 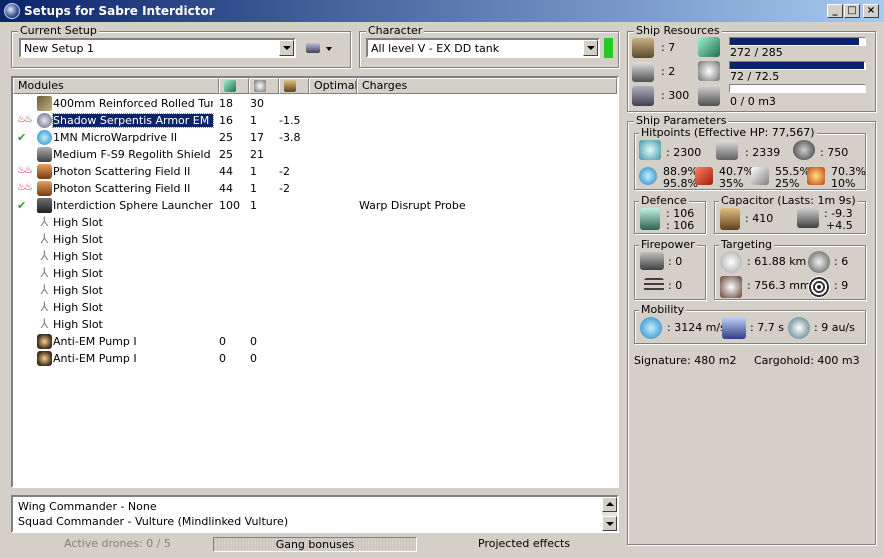 I want to click on header-optimal: Optimal, so click(x=333, y=86).